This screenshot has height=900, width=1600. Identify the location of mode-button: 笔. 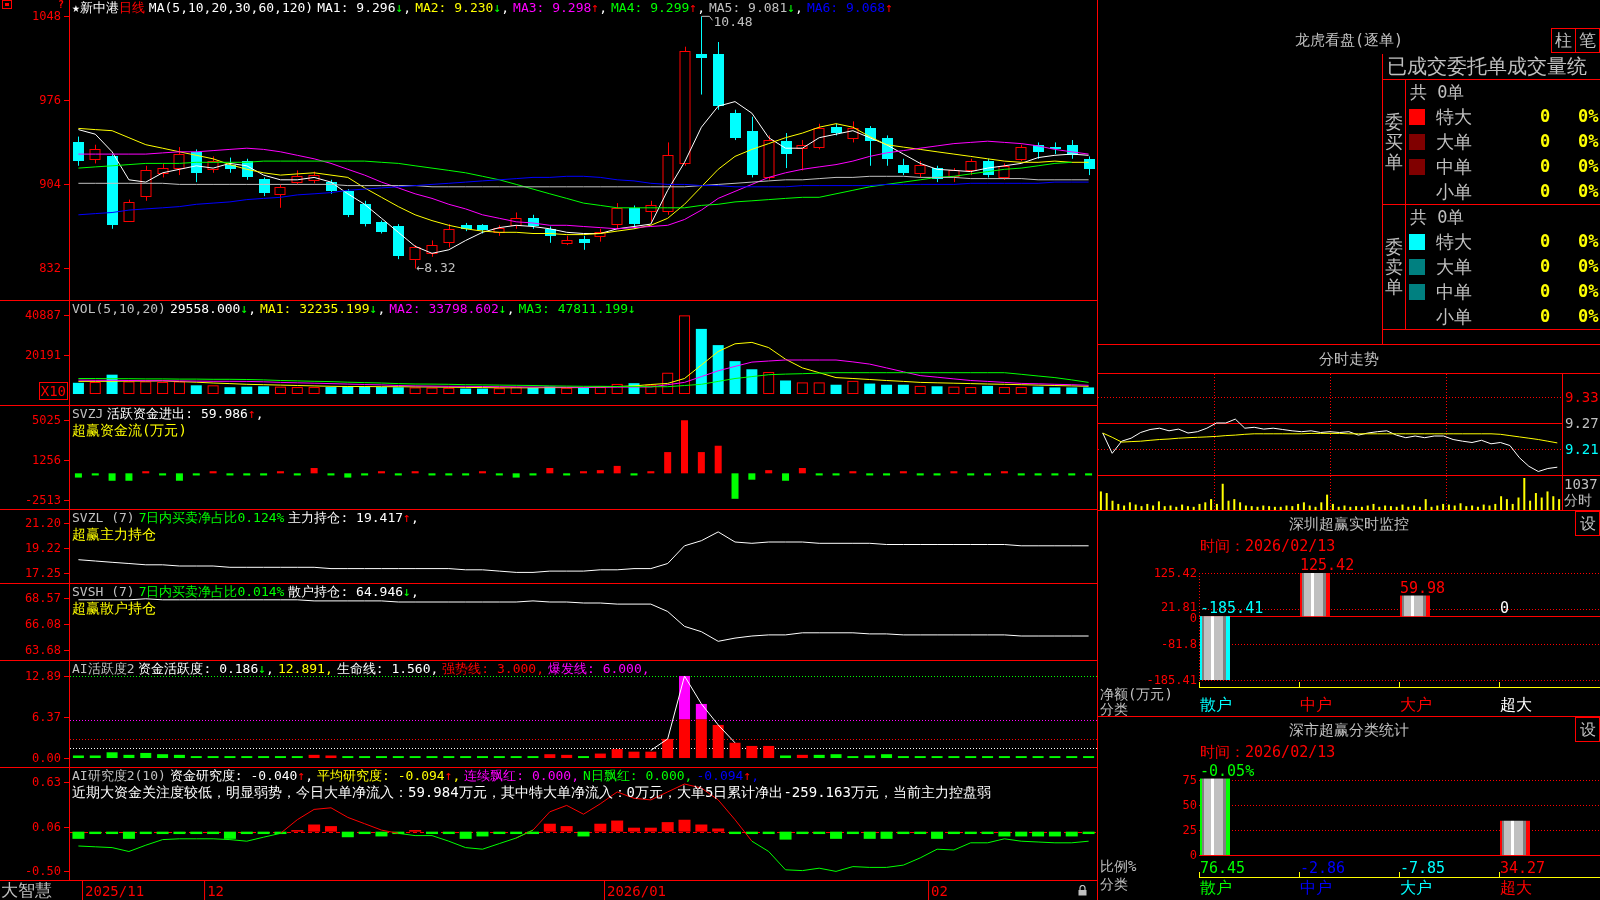
(1587, 40).